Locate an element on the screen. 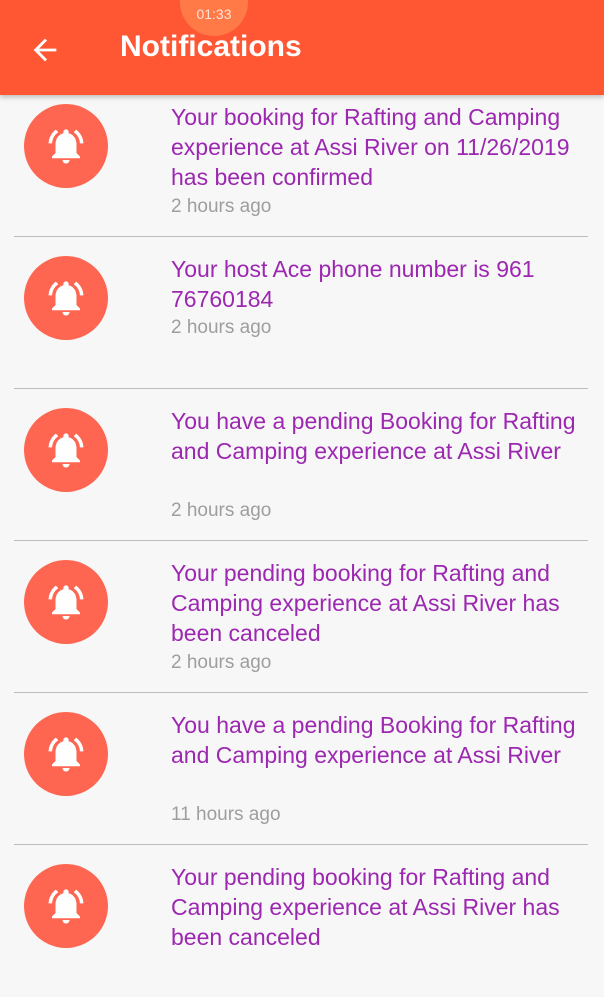 This screenshot has height=997, width=604. app-bar: 01:33 Notifications is located at coordinates (302, 47).